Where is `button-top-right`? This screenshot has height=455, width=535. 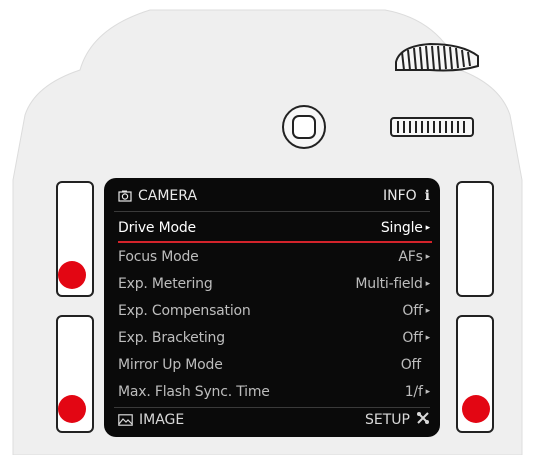 button-top-right is located at coordinates (475, 239).